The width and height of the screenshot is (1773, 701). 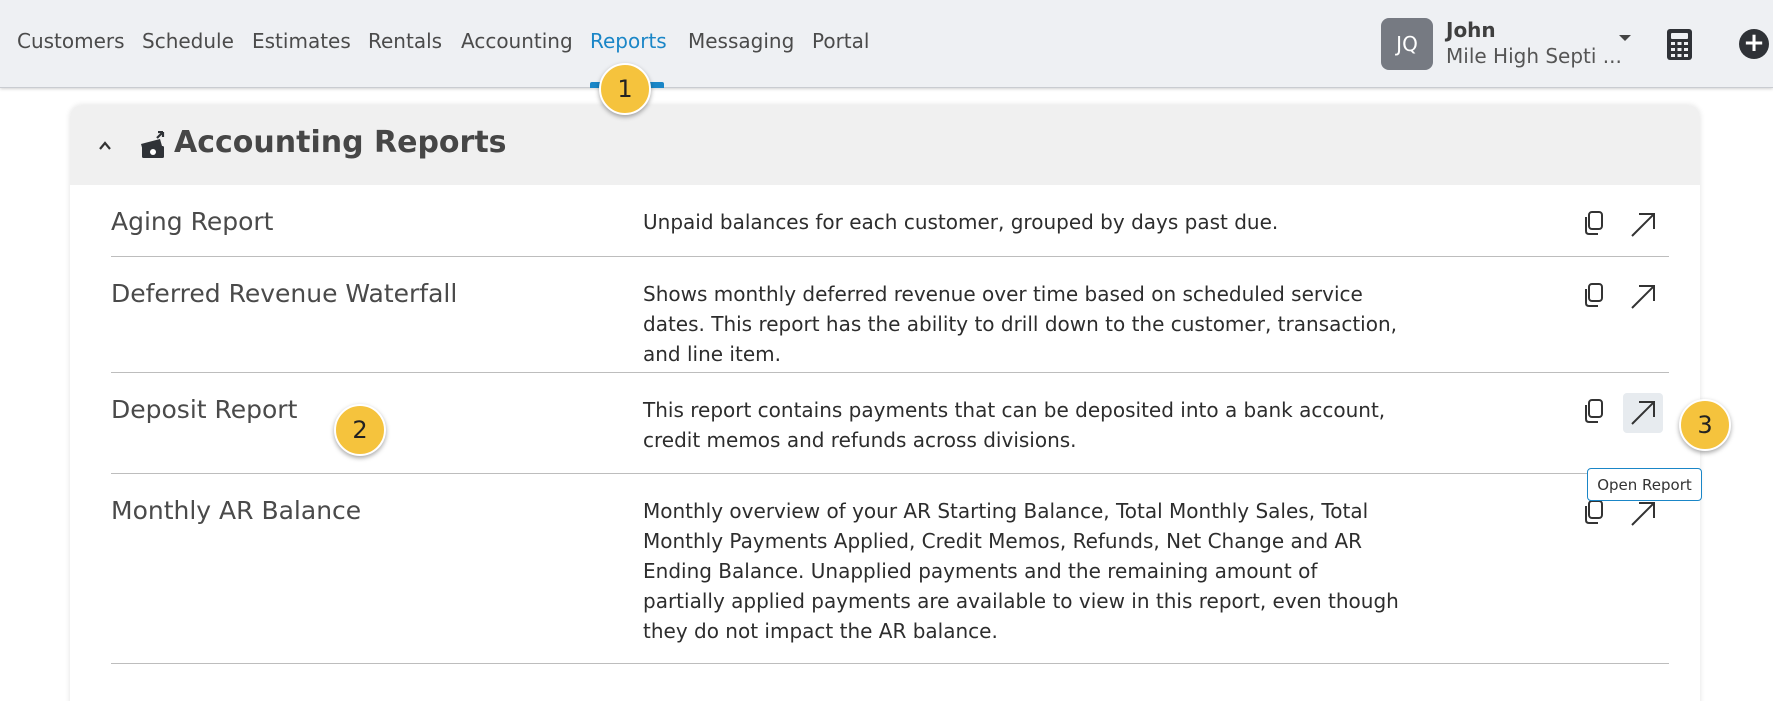 What do you see at coordinates (840, 41) in the screenshot?
I see `nav-portal: Portal` at bounding box center [840, 41].